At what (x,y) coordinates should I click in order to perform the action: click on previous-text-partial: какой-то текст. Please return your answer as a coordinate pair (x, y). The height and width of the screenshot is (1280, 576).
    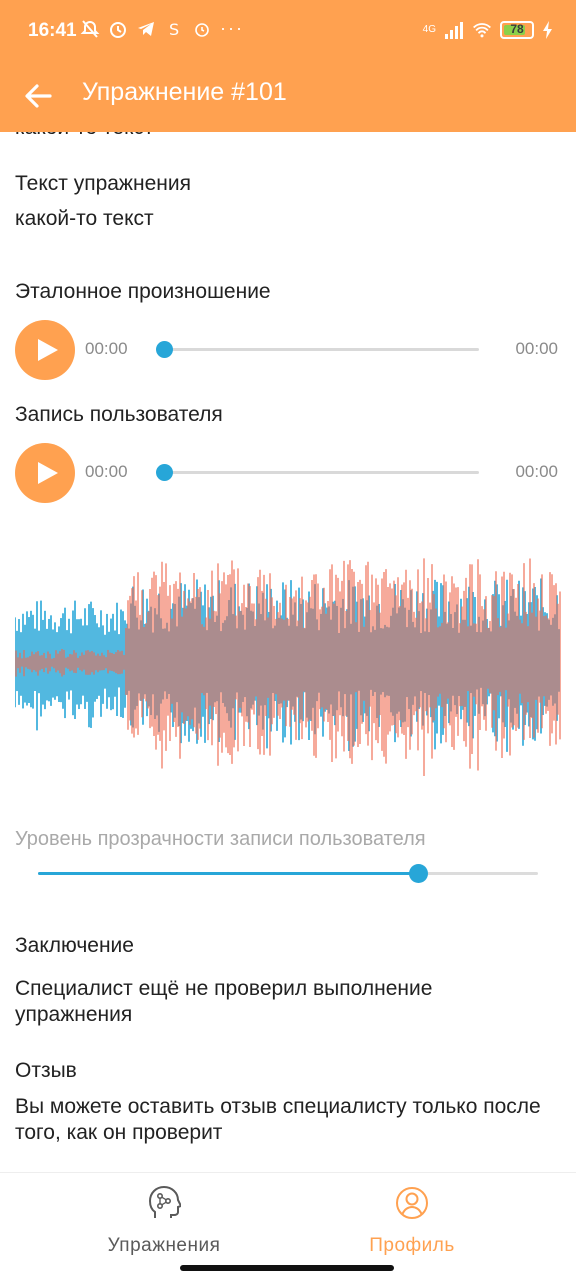
    Looking at the image, I should click on (84, 136).